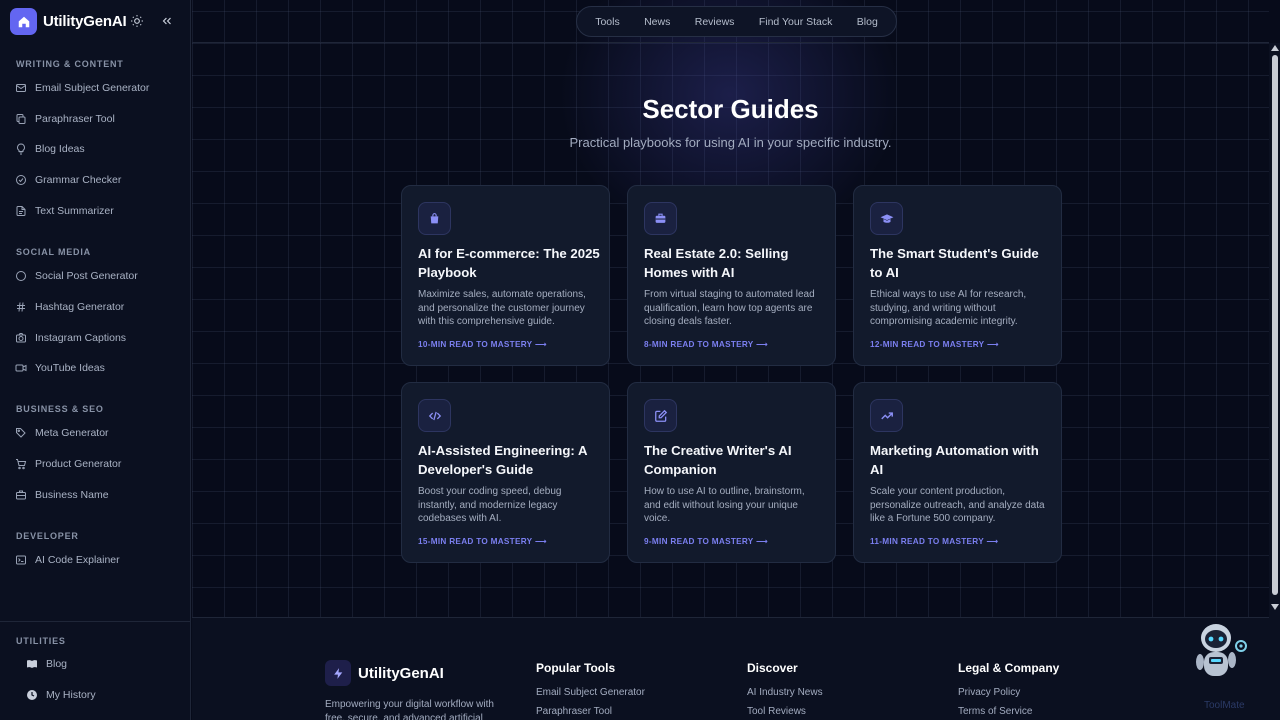 The image size is (1280, 720). What do you see at coordinates (21, 119) in the screenshot?
I see `copy-icon` at bounding box center [21, 119].